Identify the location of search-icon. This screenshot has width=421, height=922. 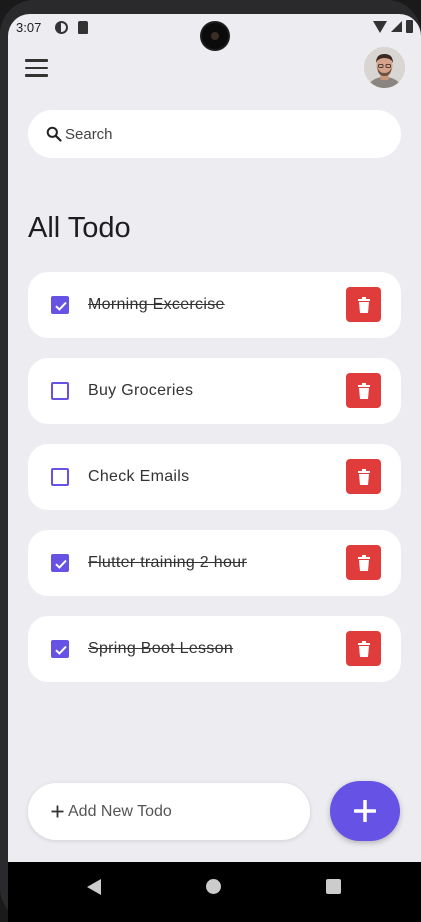
(54, 134).